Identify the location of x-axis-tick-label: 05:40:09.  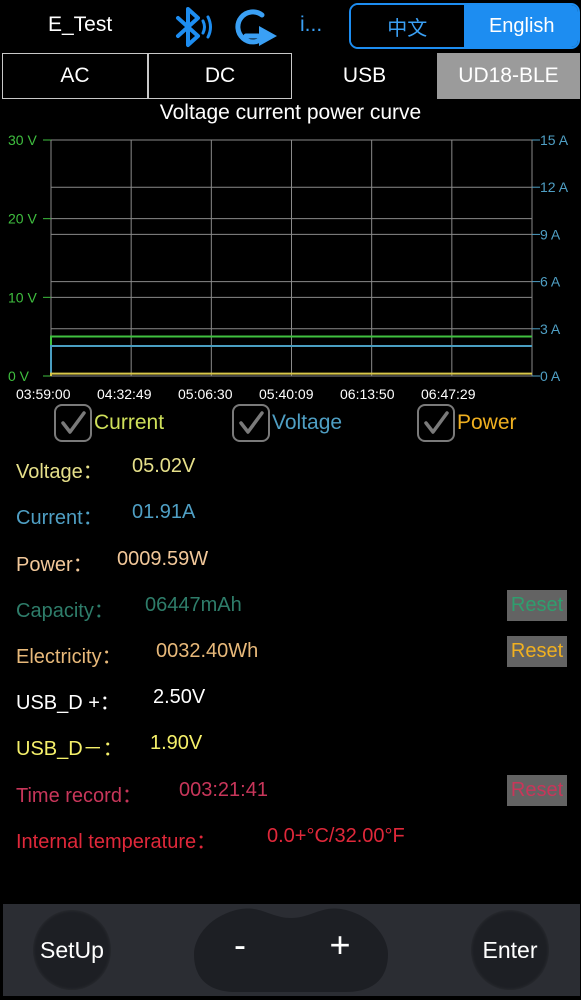
(286, 394).